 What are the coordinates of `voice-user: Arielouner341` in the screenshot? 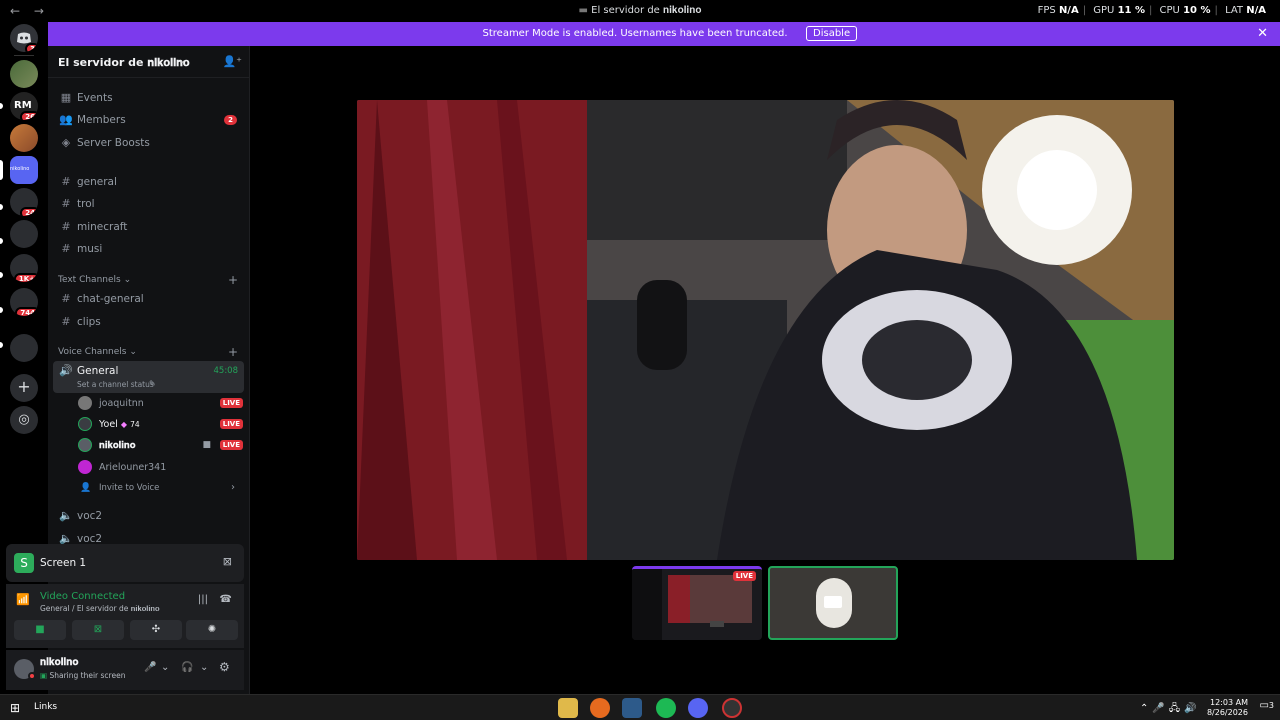 It's located at (159, 468).